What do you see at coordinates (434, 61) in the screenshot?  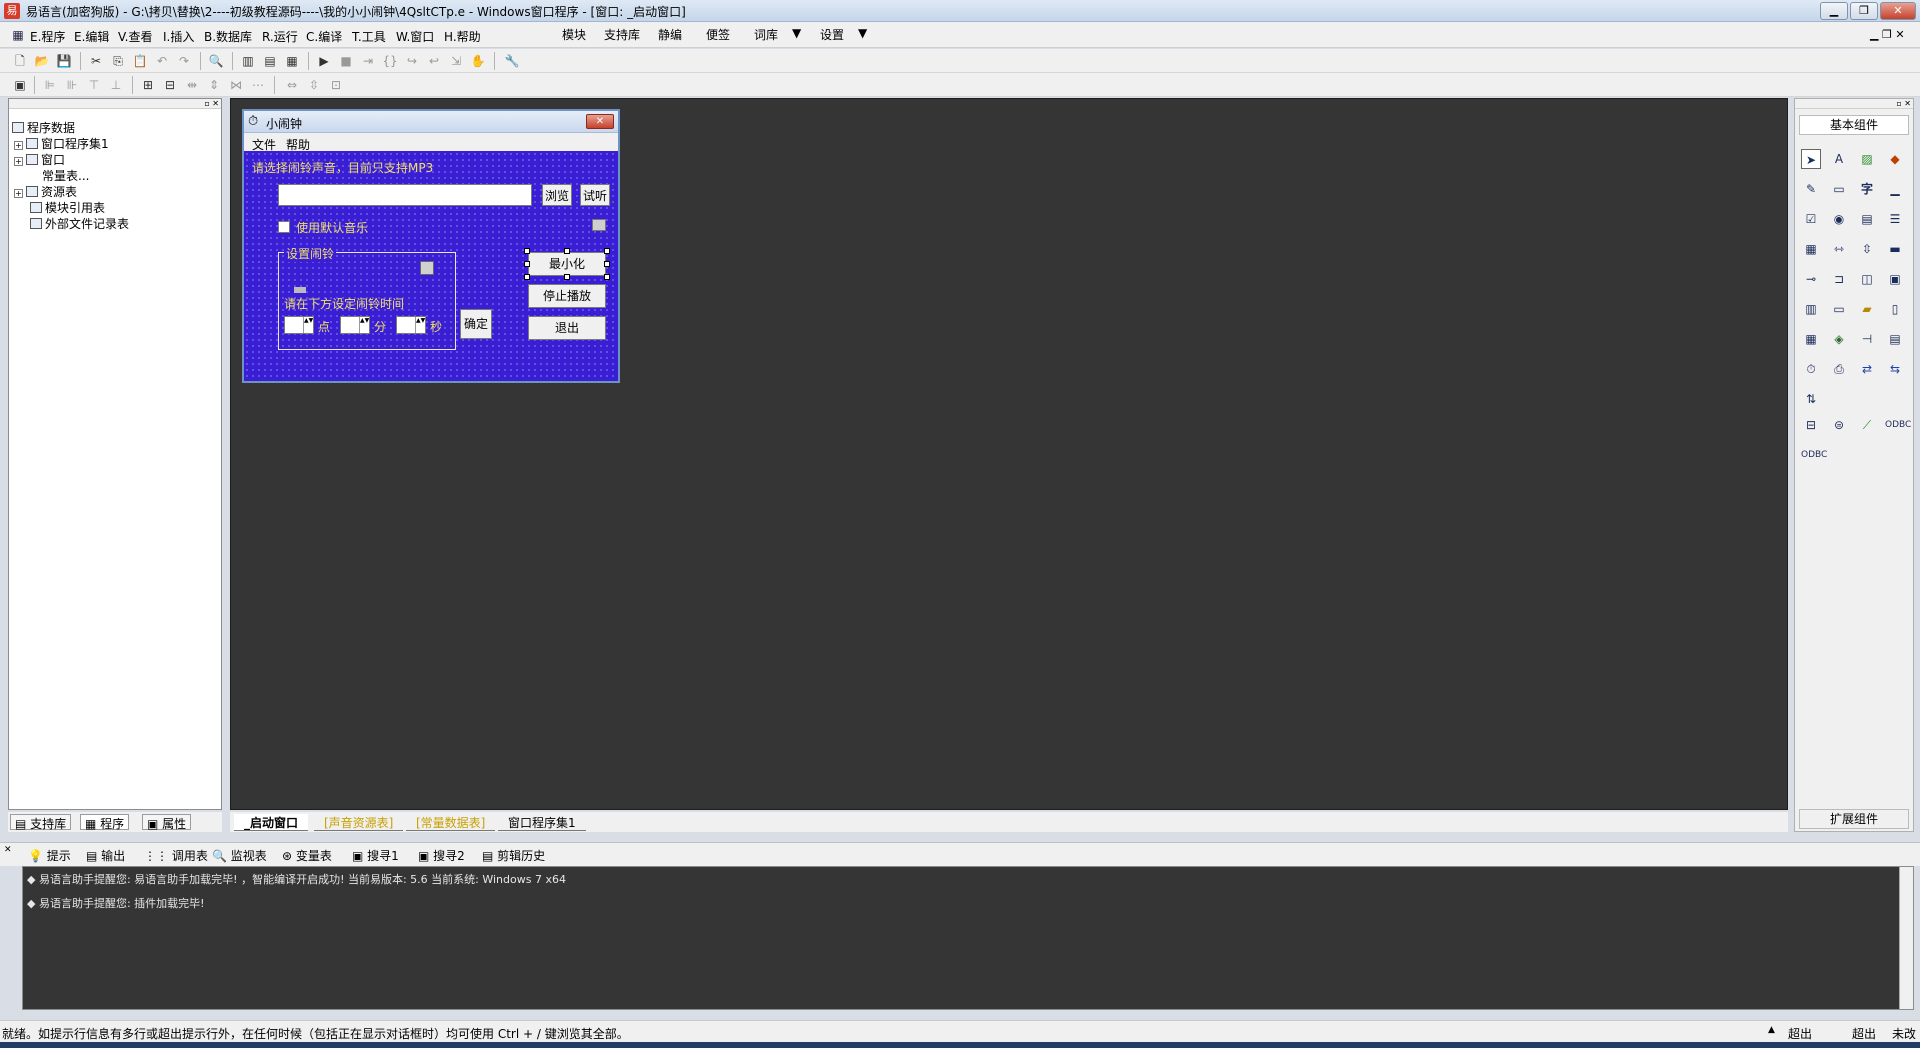 I see `step-out-icon: ↩` at bounding box center [434, 61].